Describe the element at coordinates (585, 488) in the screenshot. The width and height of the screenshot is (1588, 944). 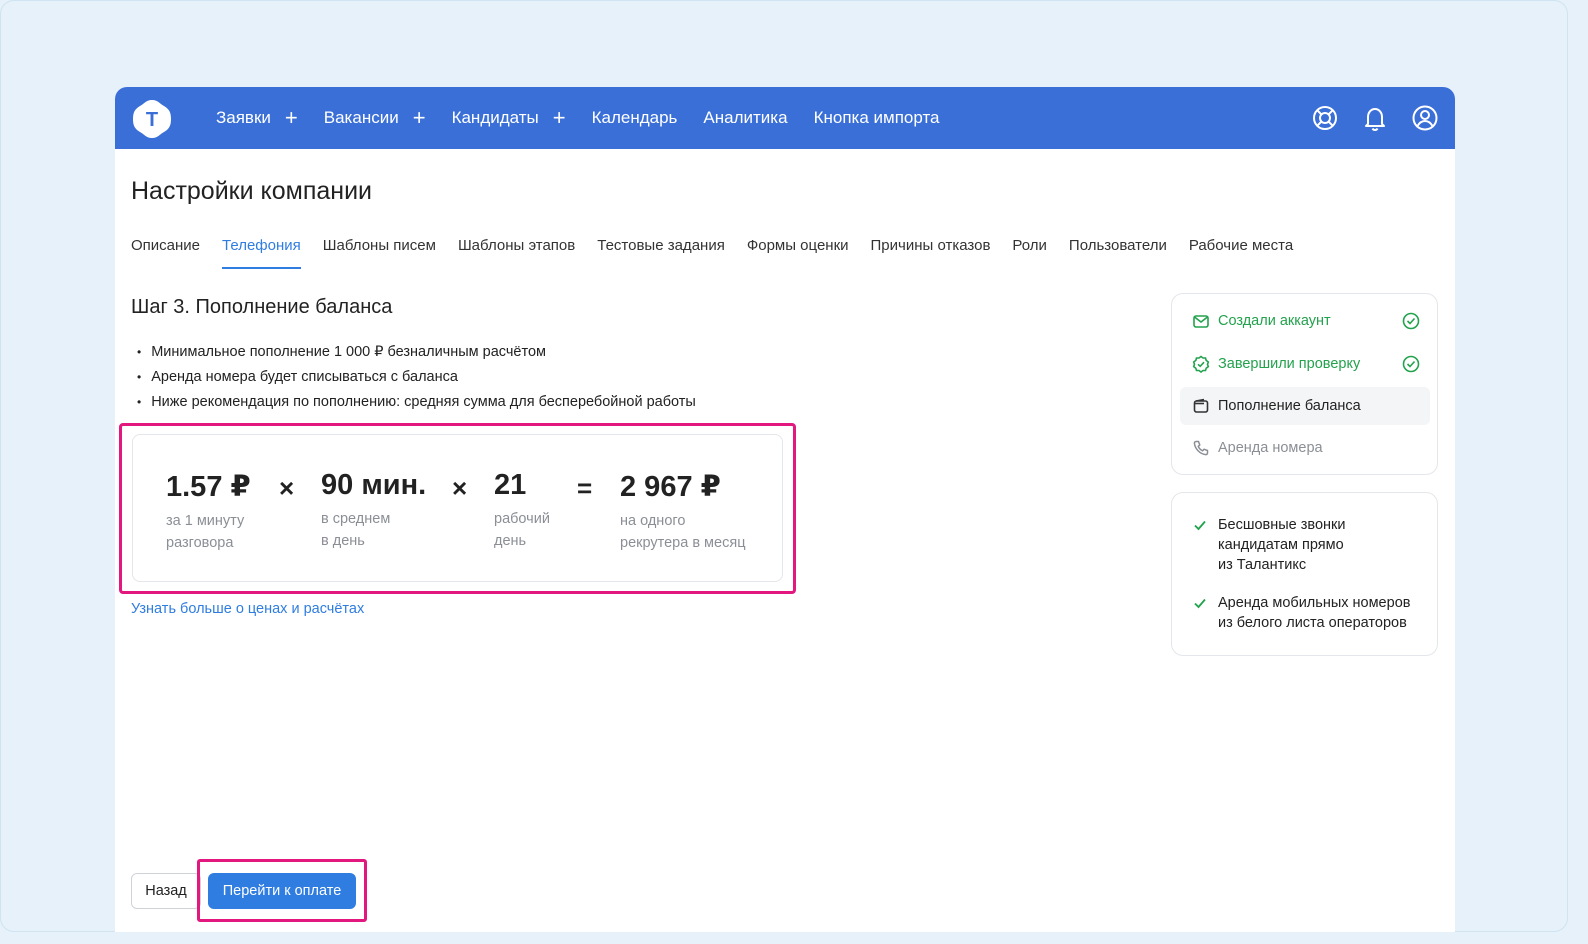
I see `equals-operator: =` at that location.